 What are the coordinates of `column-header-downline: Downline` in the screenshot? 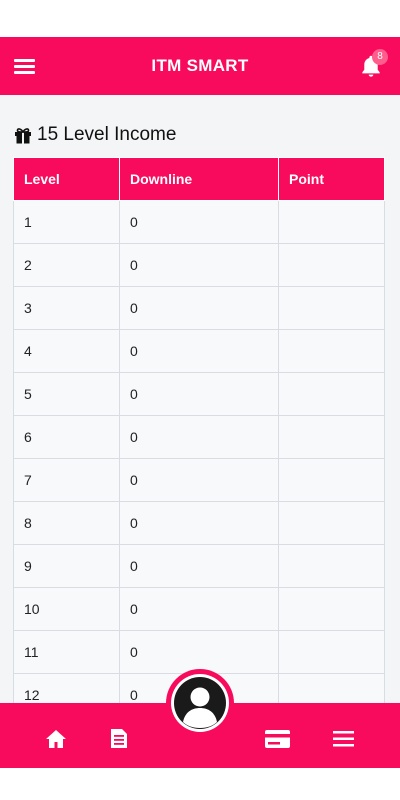 It's located at (199, 179).